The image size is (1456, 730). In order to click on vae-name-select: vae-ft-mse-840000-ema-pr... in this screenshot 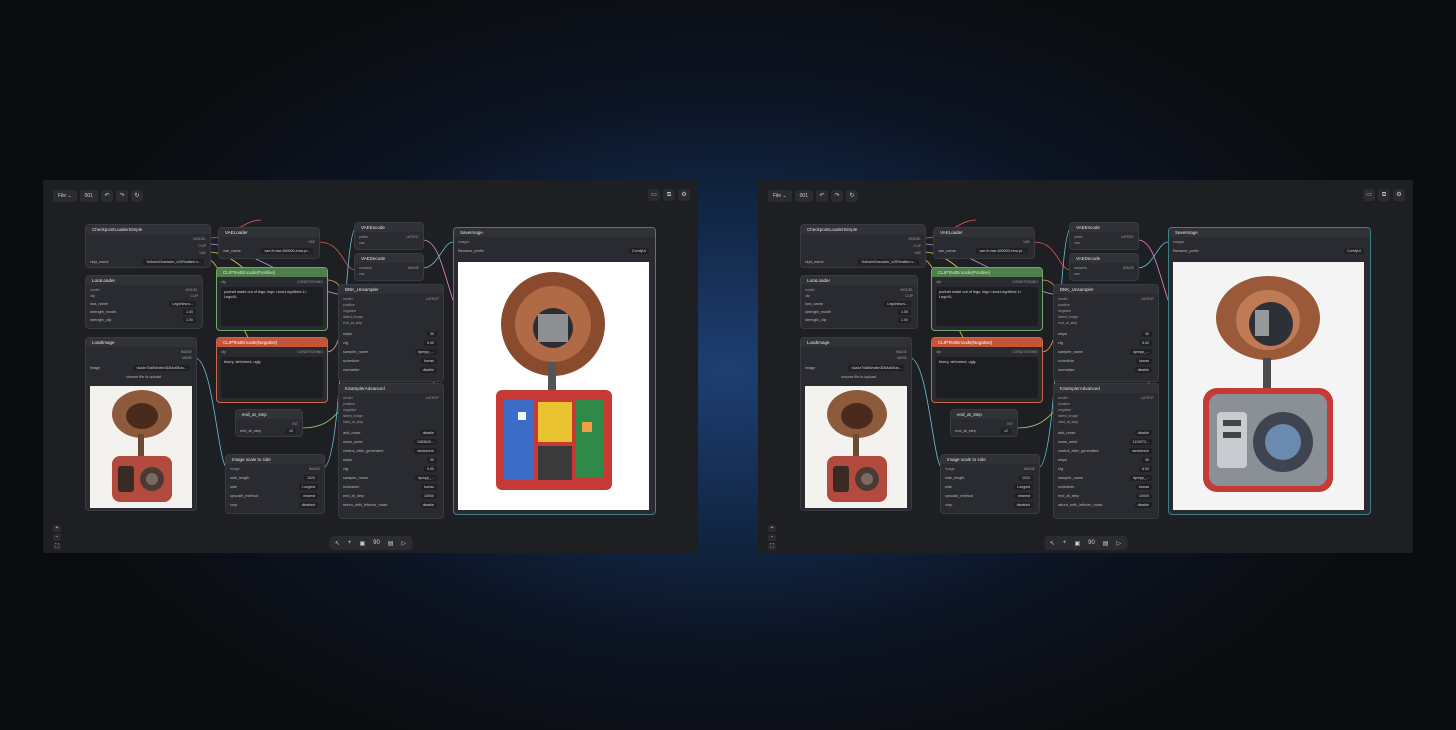, I will do `click(1002, 251)`.